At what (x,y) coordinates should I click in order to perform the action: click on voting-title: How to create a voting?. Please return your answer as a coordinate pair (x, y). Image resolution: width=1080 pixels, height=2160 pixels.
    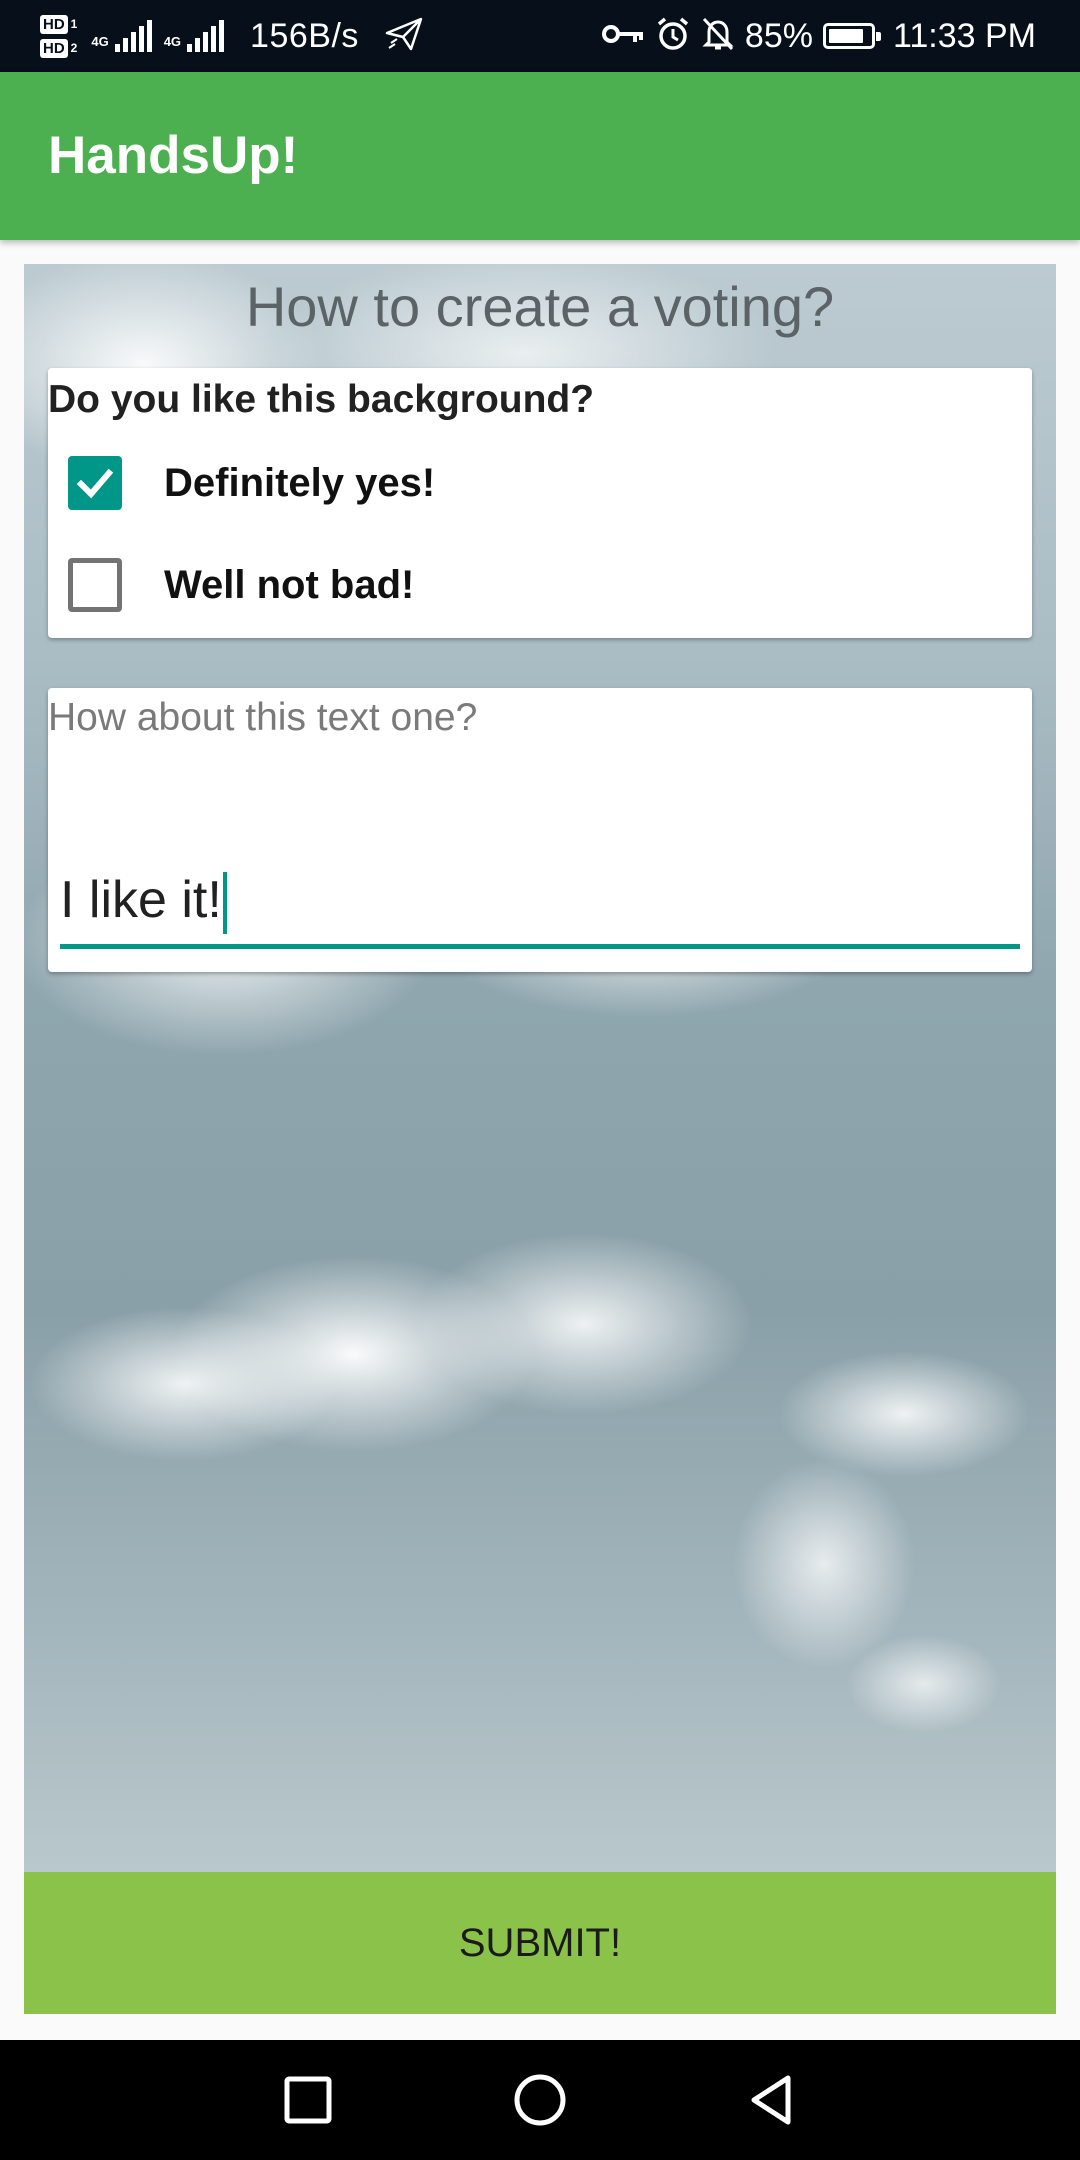
    Looking at the image, I should click on (540, 306).